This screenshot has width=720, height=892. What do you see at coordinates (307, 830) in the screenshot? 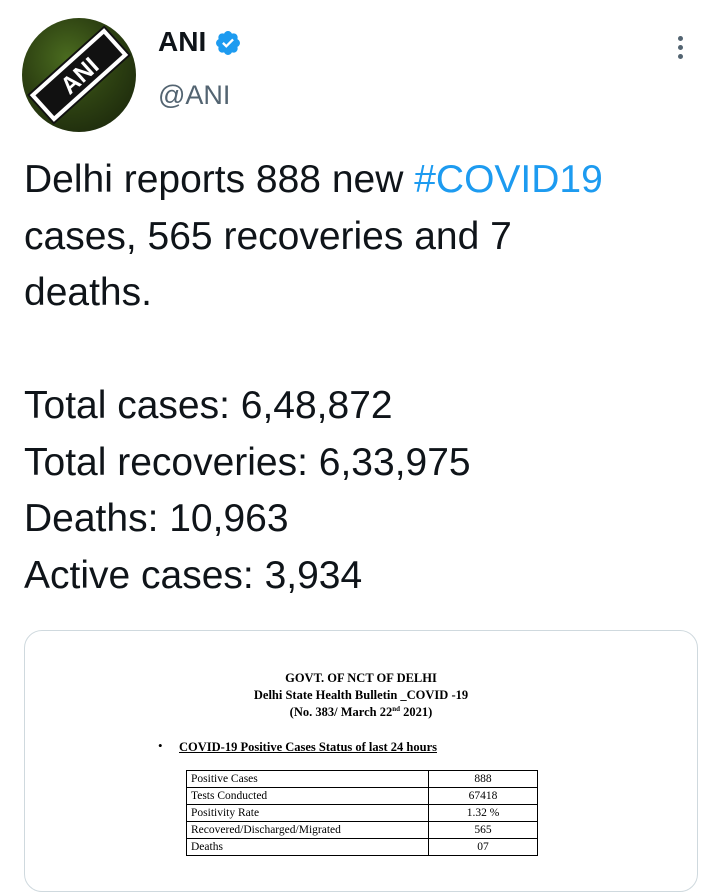
I see `row-label: Recovered/Discharged/Migrated` at bounding box center [307, 830].